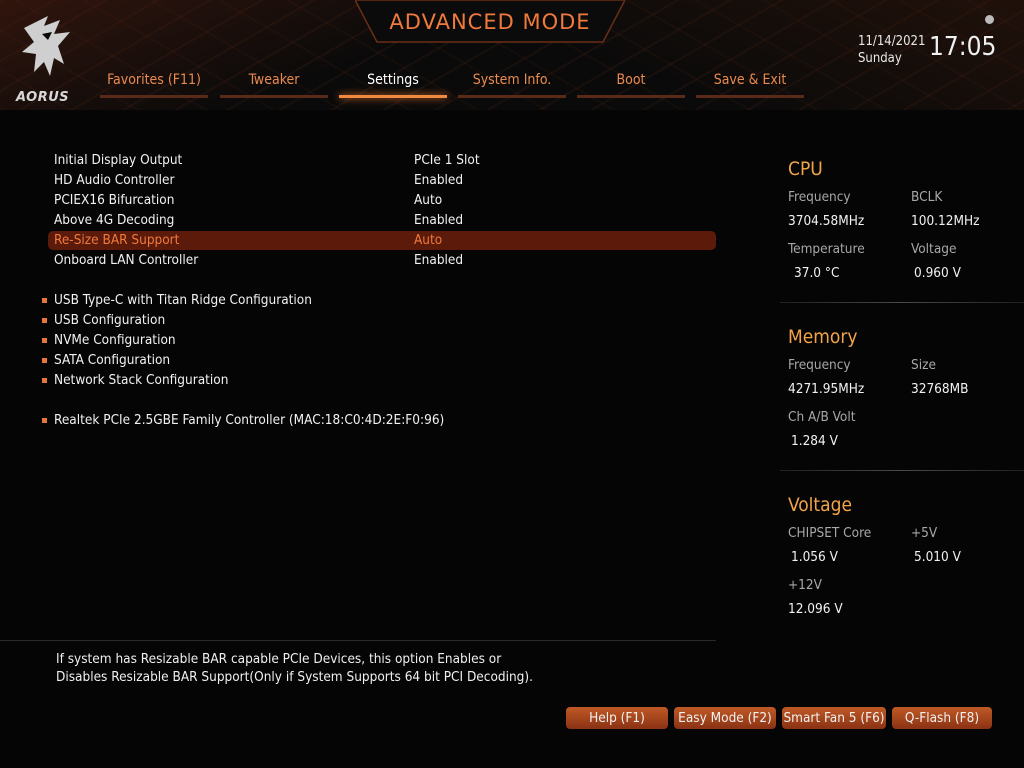 This screenshot has height=768, width=1024. I want to click on tab-boot: Boot, so click(631, 85).